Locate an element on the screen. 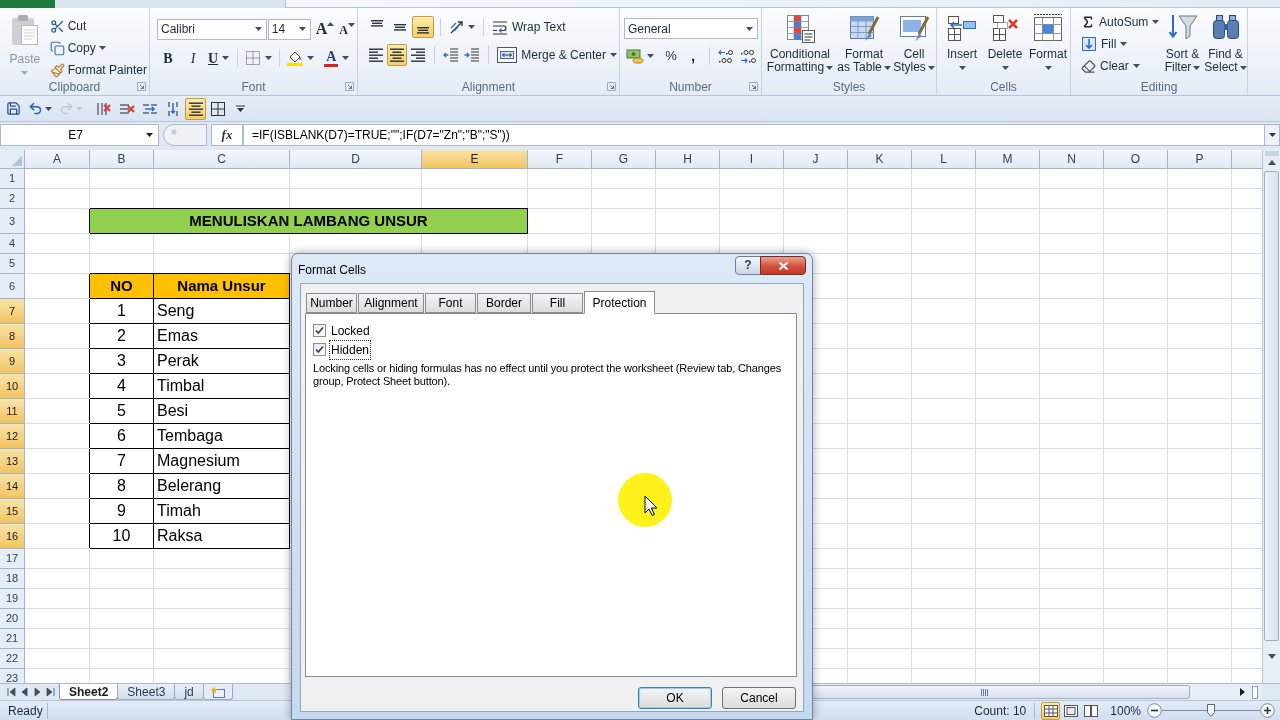  format-as-table-button: Format as Table is located at coordinates (864, 43).